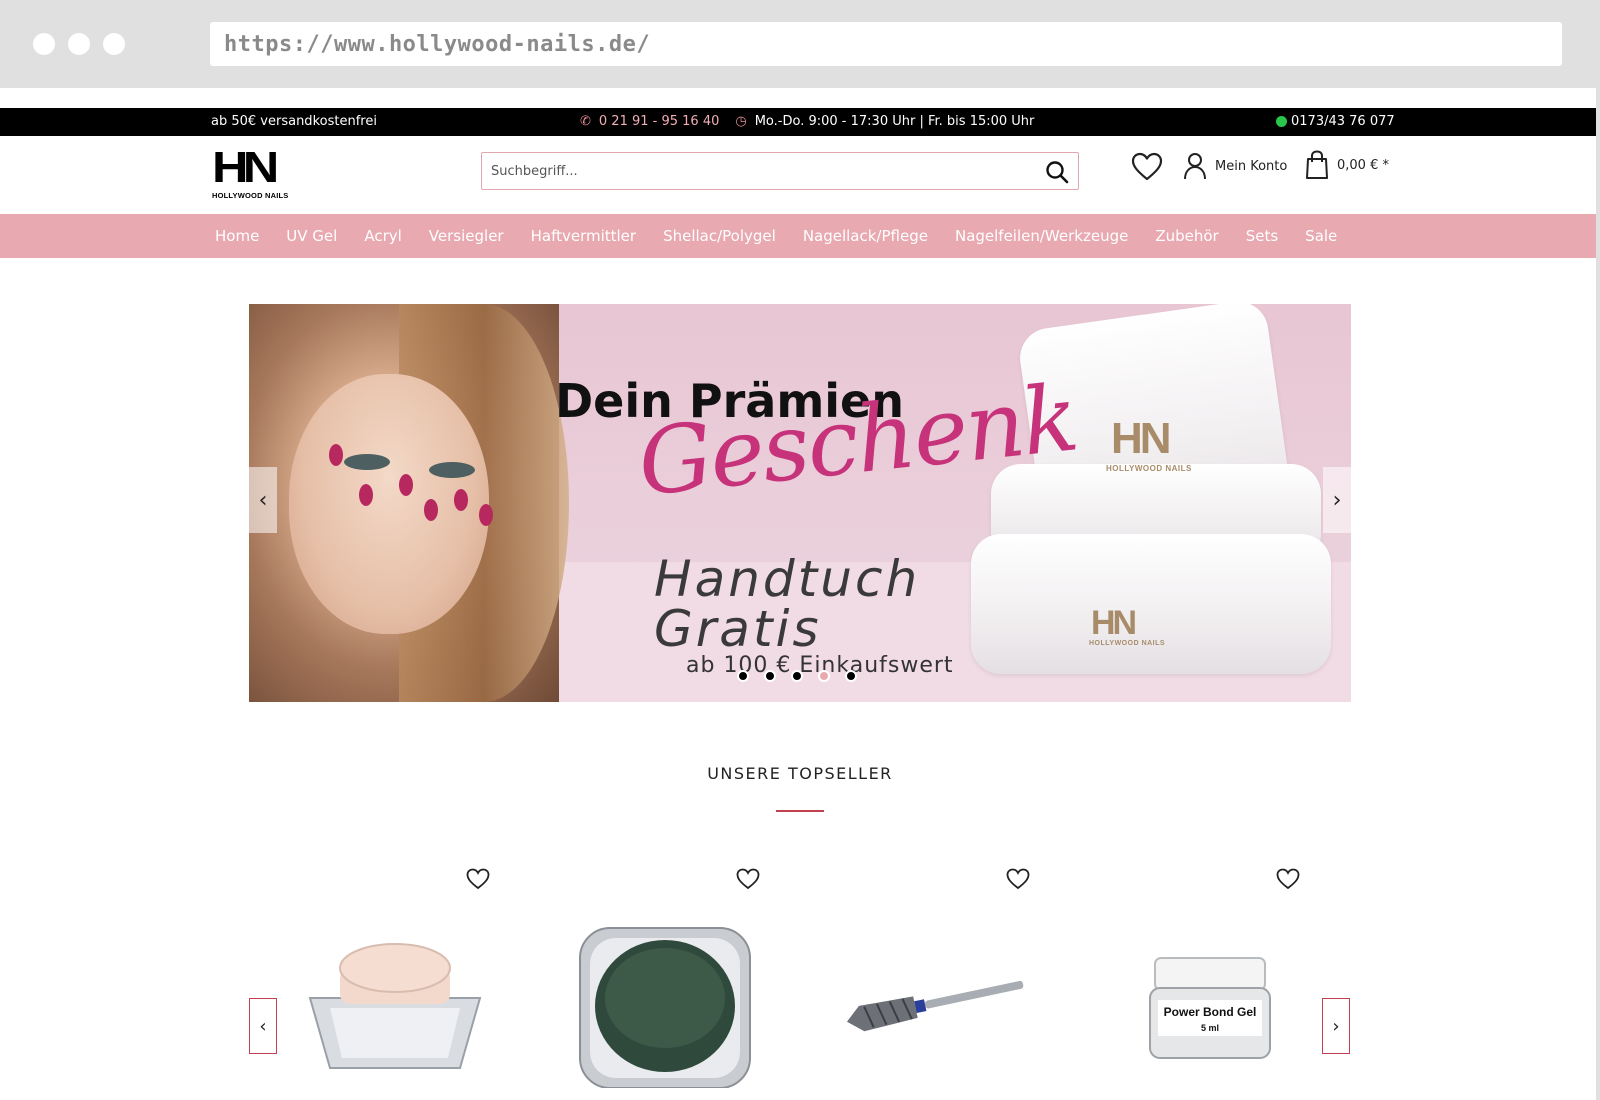 The height and width of the screenshot is (1100, 1600). Describe the element at coordinates (1057, 172) in the screenshot. I see `search-icon` at that location.